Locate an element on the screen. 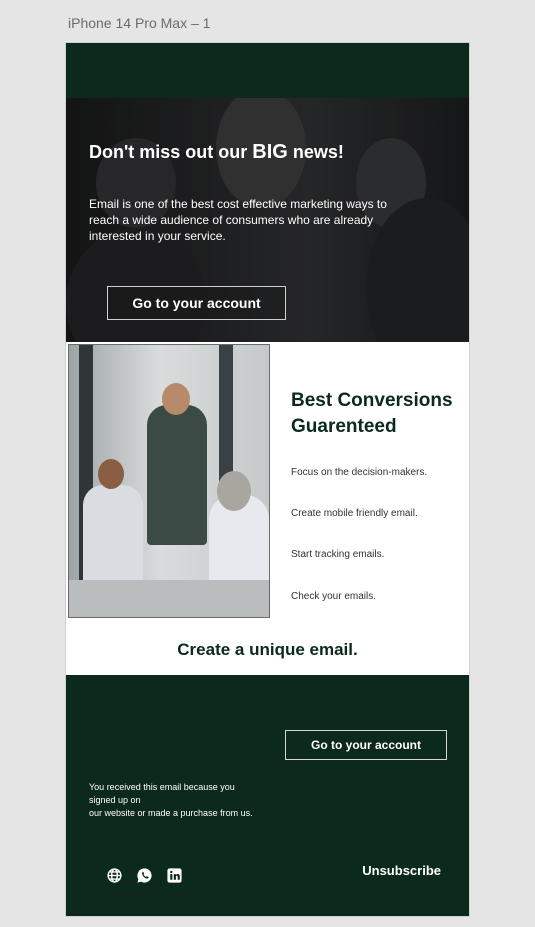 The height and width of the screenshot is (927, 535). whatsapp-icon is located at coordinates (144, 875).